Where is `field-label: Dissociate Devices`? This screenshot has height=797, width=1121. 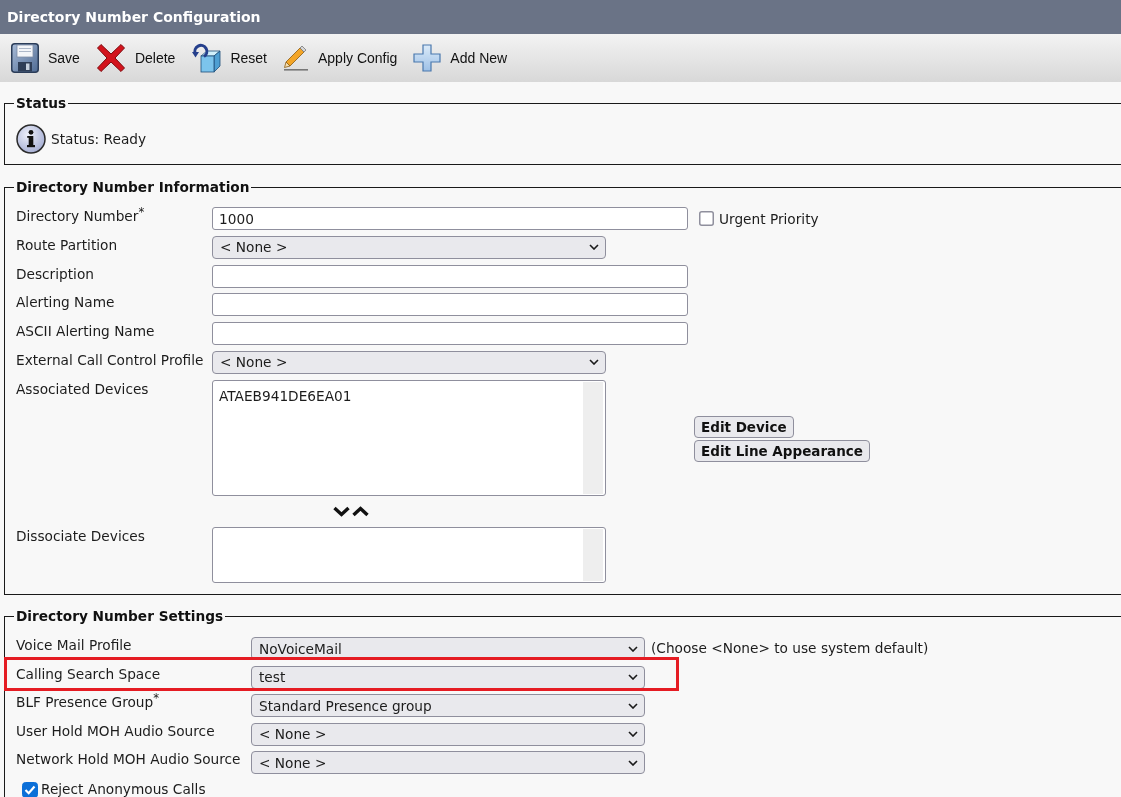
field-label: Dissociate Devices is located at coordinates (81, 535).